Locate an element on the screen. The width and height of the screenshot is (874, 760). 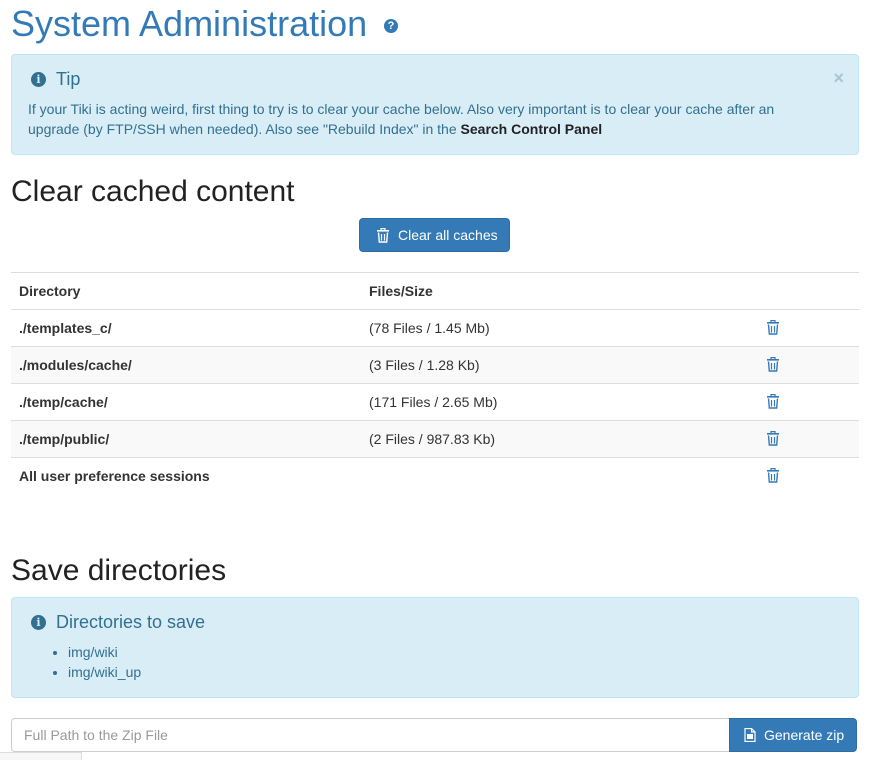
delete-temp-cache-button is located at coordinates (773, 403).